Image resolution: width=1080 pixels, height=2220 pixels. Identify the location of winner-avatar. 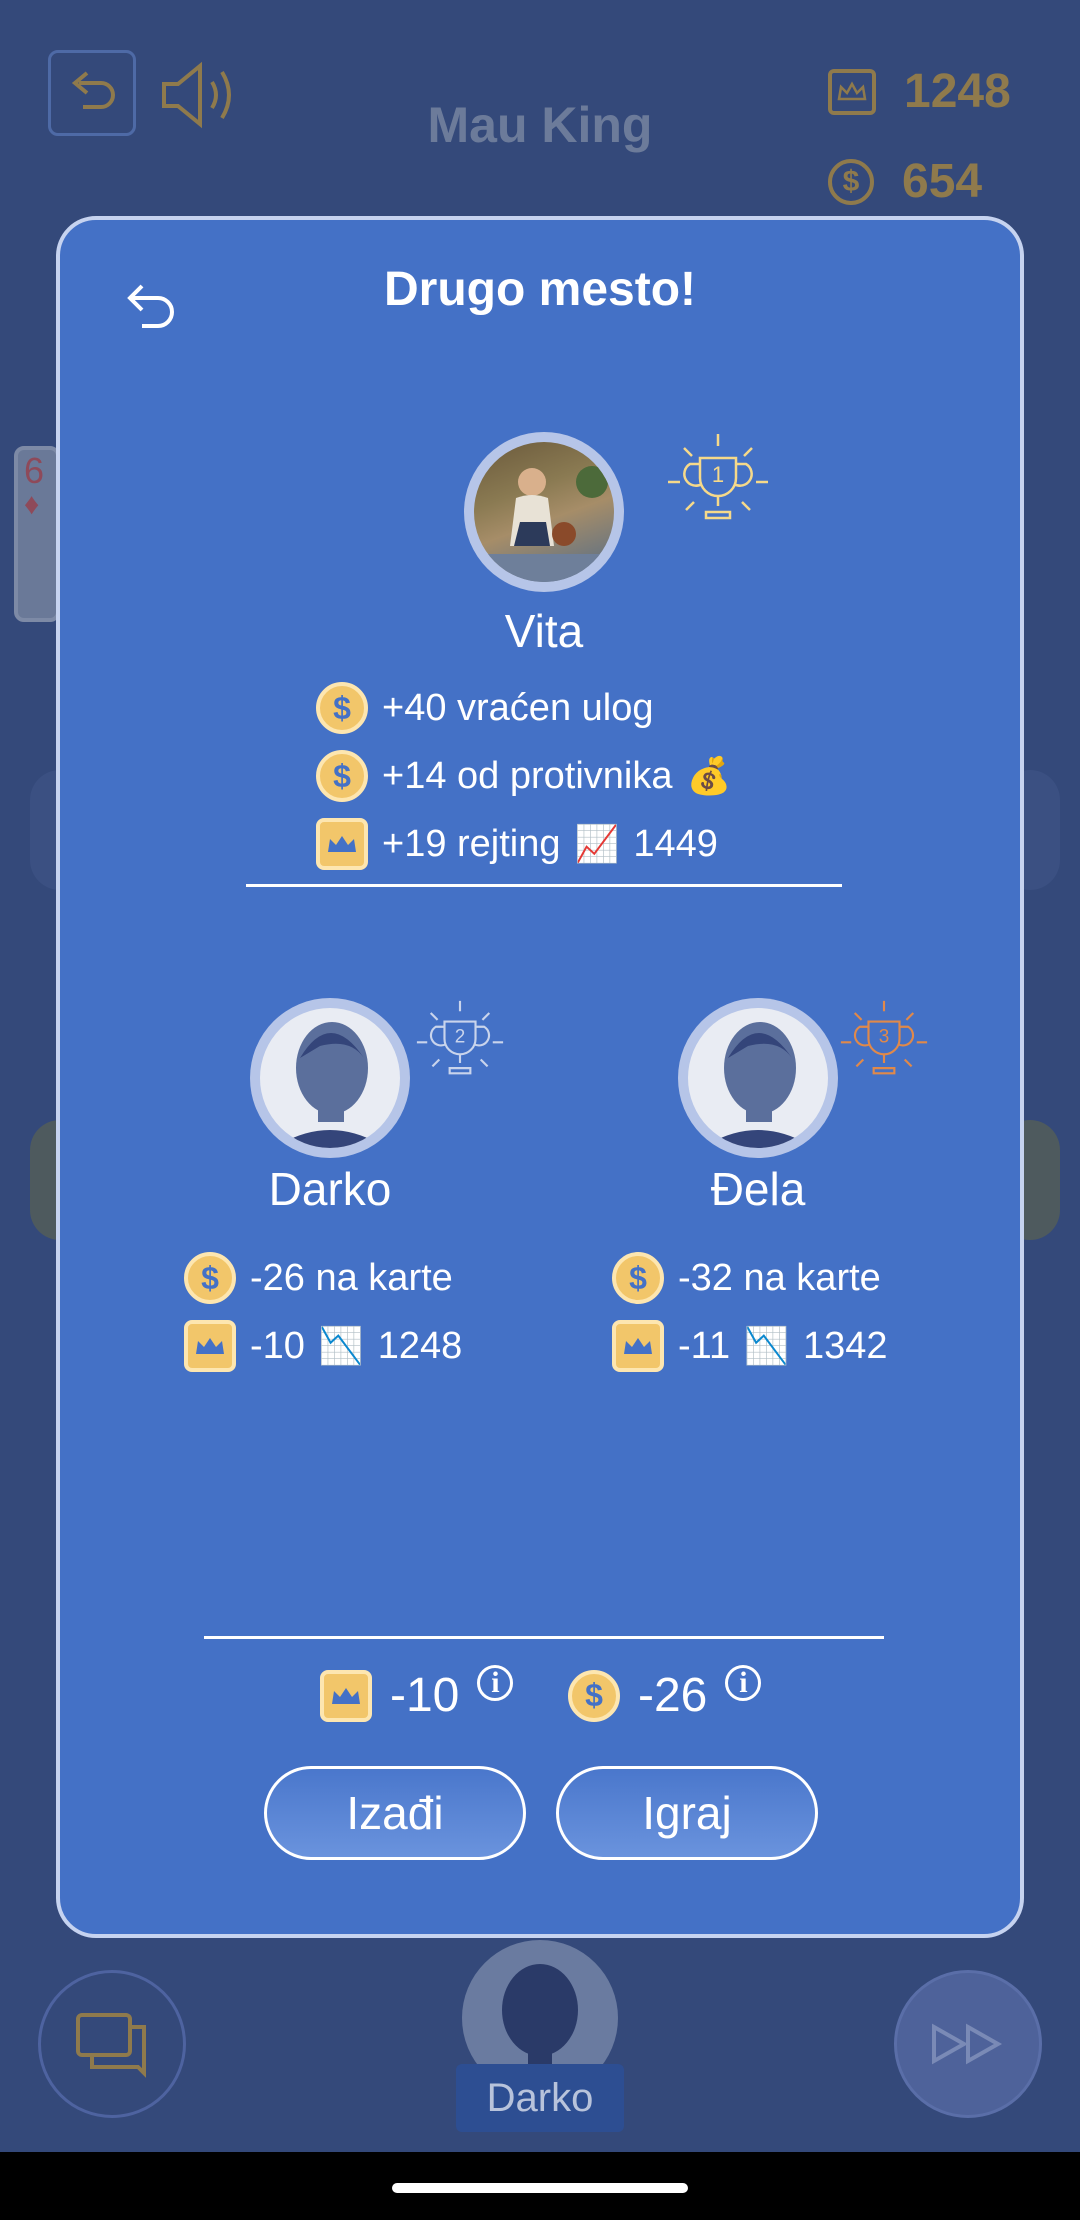
(544, 512).